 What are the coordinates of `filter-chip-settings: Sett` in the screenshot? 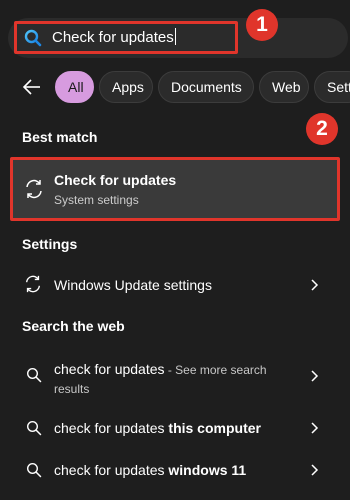 It's located at (332, 87).